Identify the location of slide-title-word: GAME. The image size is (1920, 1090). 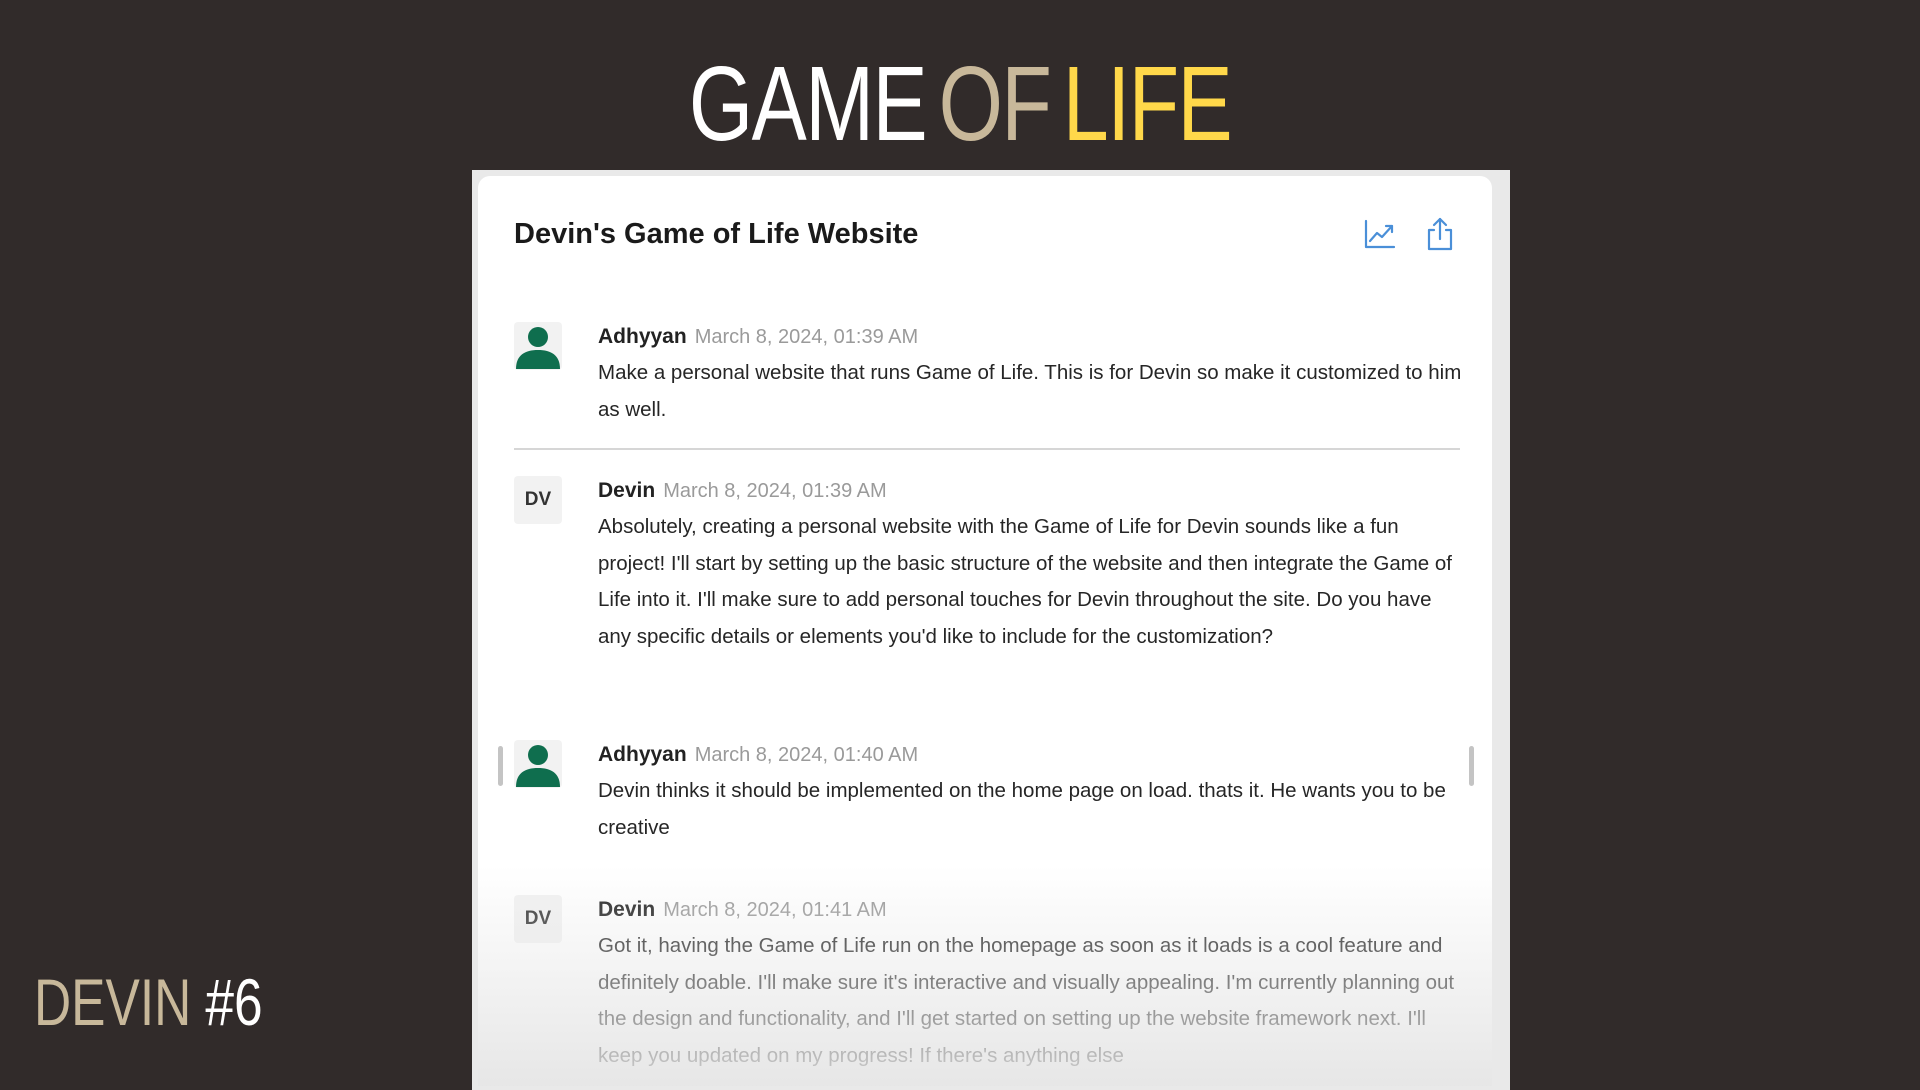
(808, 104).